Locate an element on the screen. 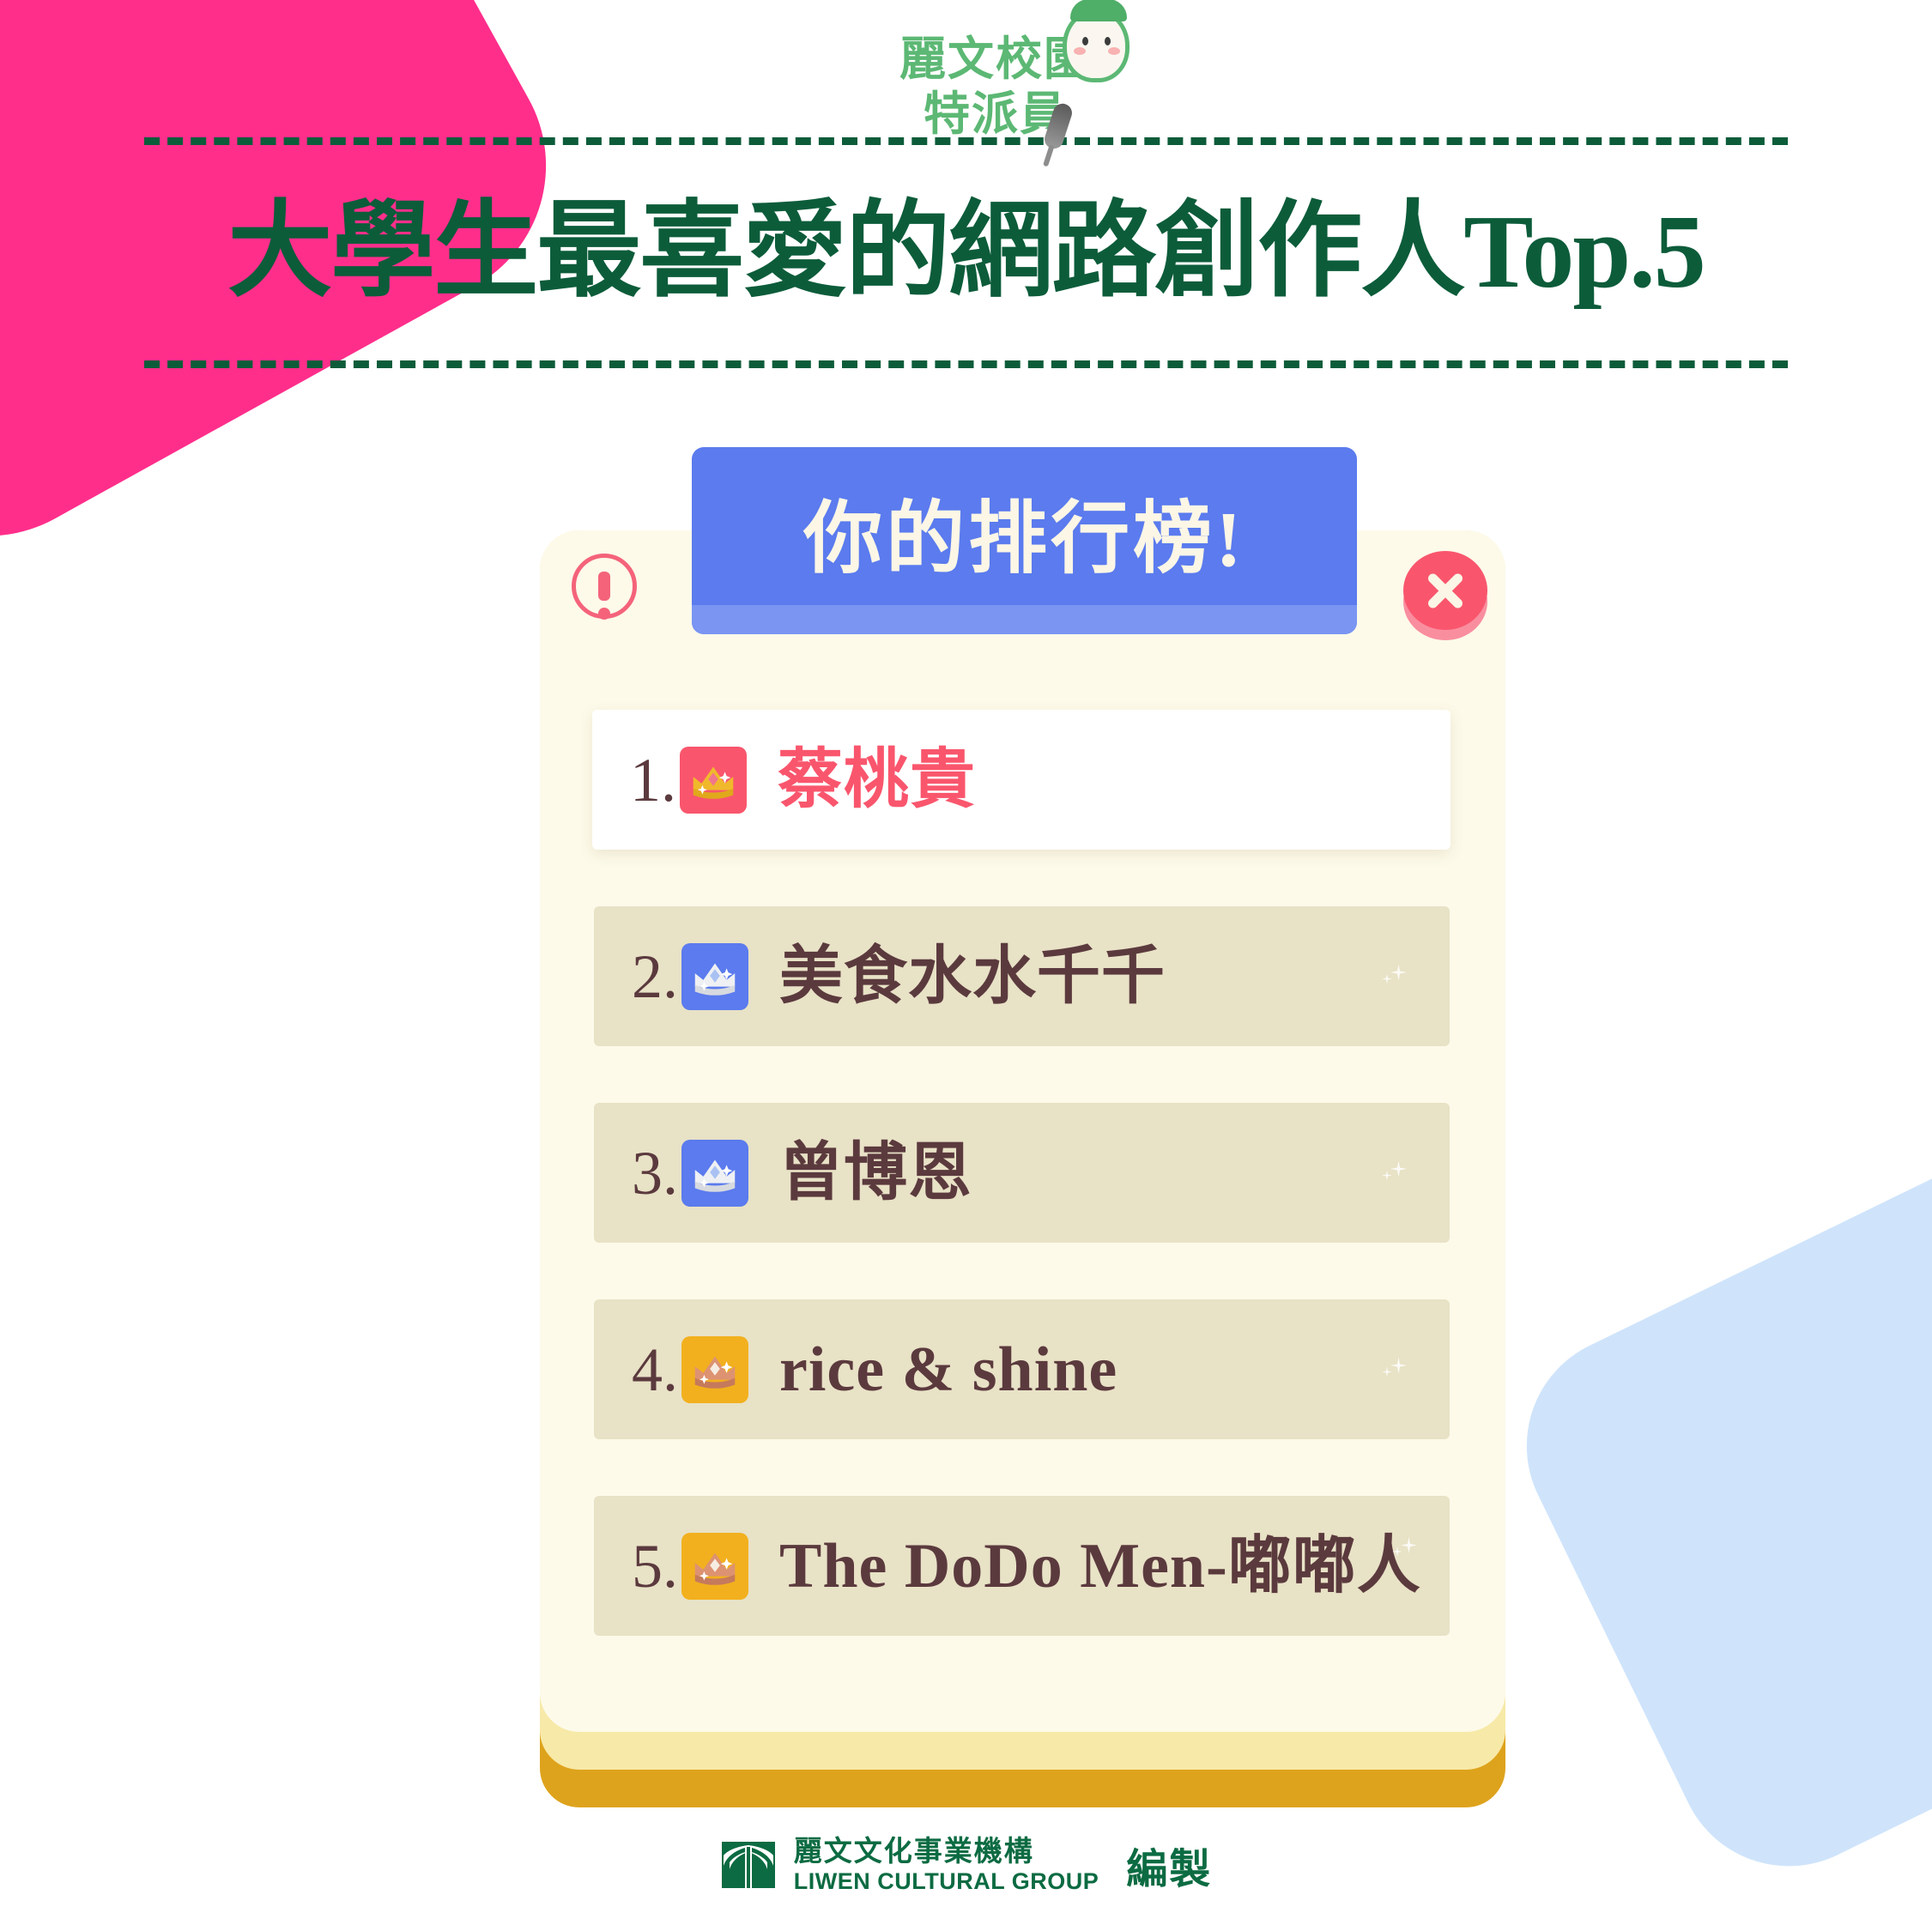  creator-name: The DoDo Men-嘟嘟人 is located at coordinates (1100, 1565).